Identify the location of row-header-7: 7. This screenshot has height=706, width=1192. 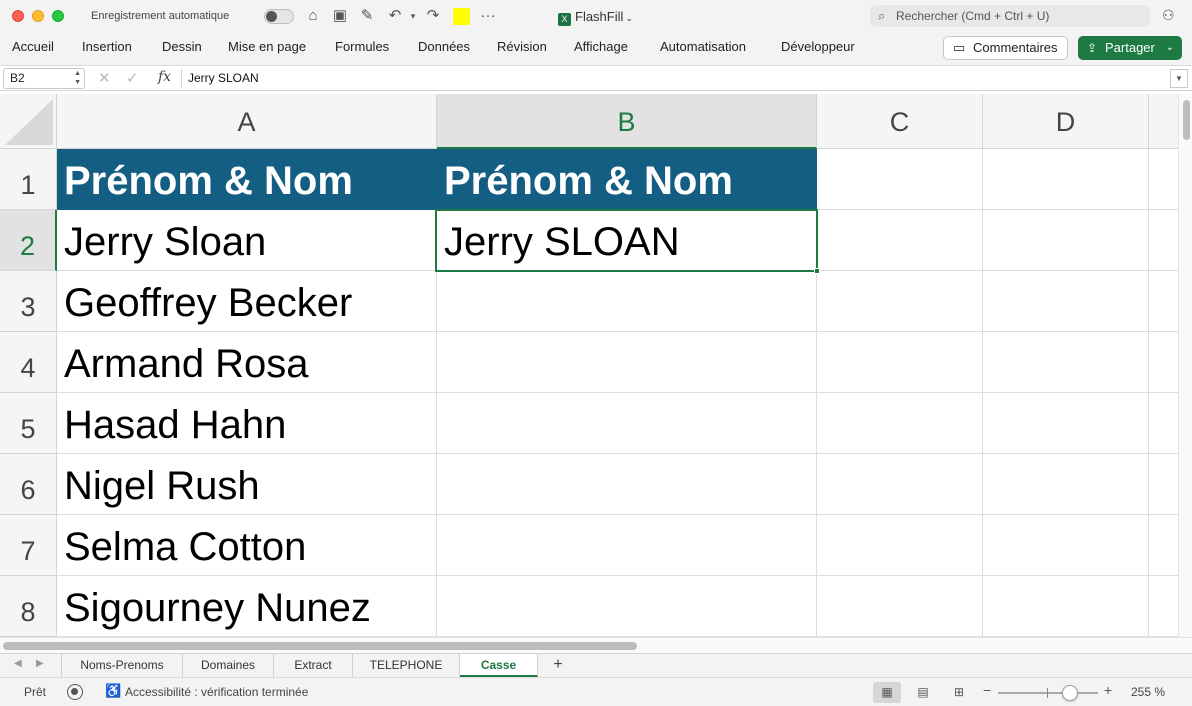
(28, 545).